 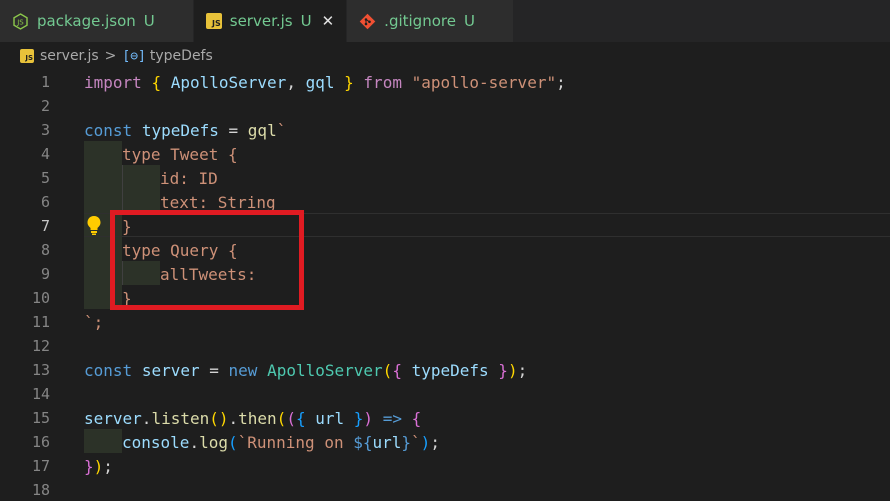 I want to click on code-line: `;, so click(x=94, y=322).